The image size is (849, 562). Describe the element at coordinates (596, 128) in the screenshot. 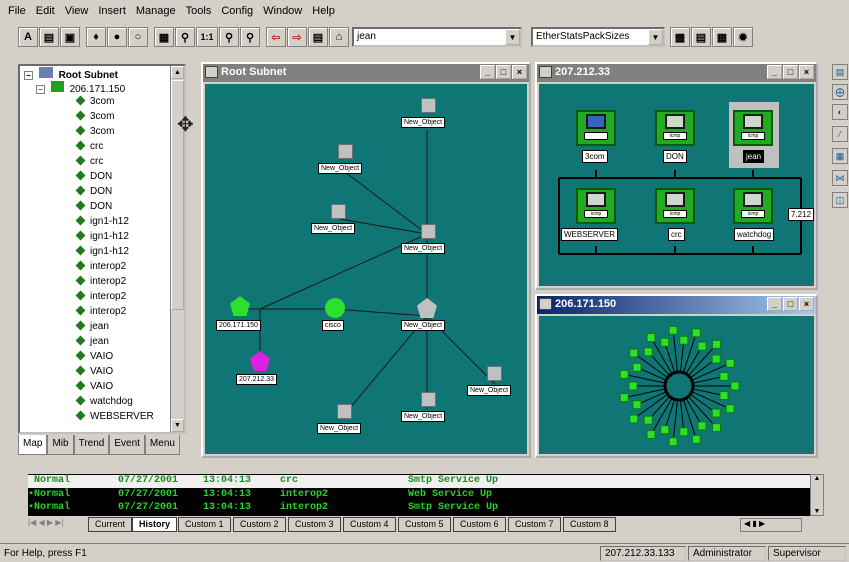

I see `host-3com` at that location.